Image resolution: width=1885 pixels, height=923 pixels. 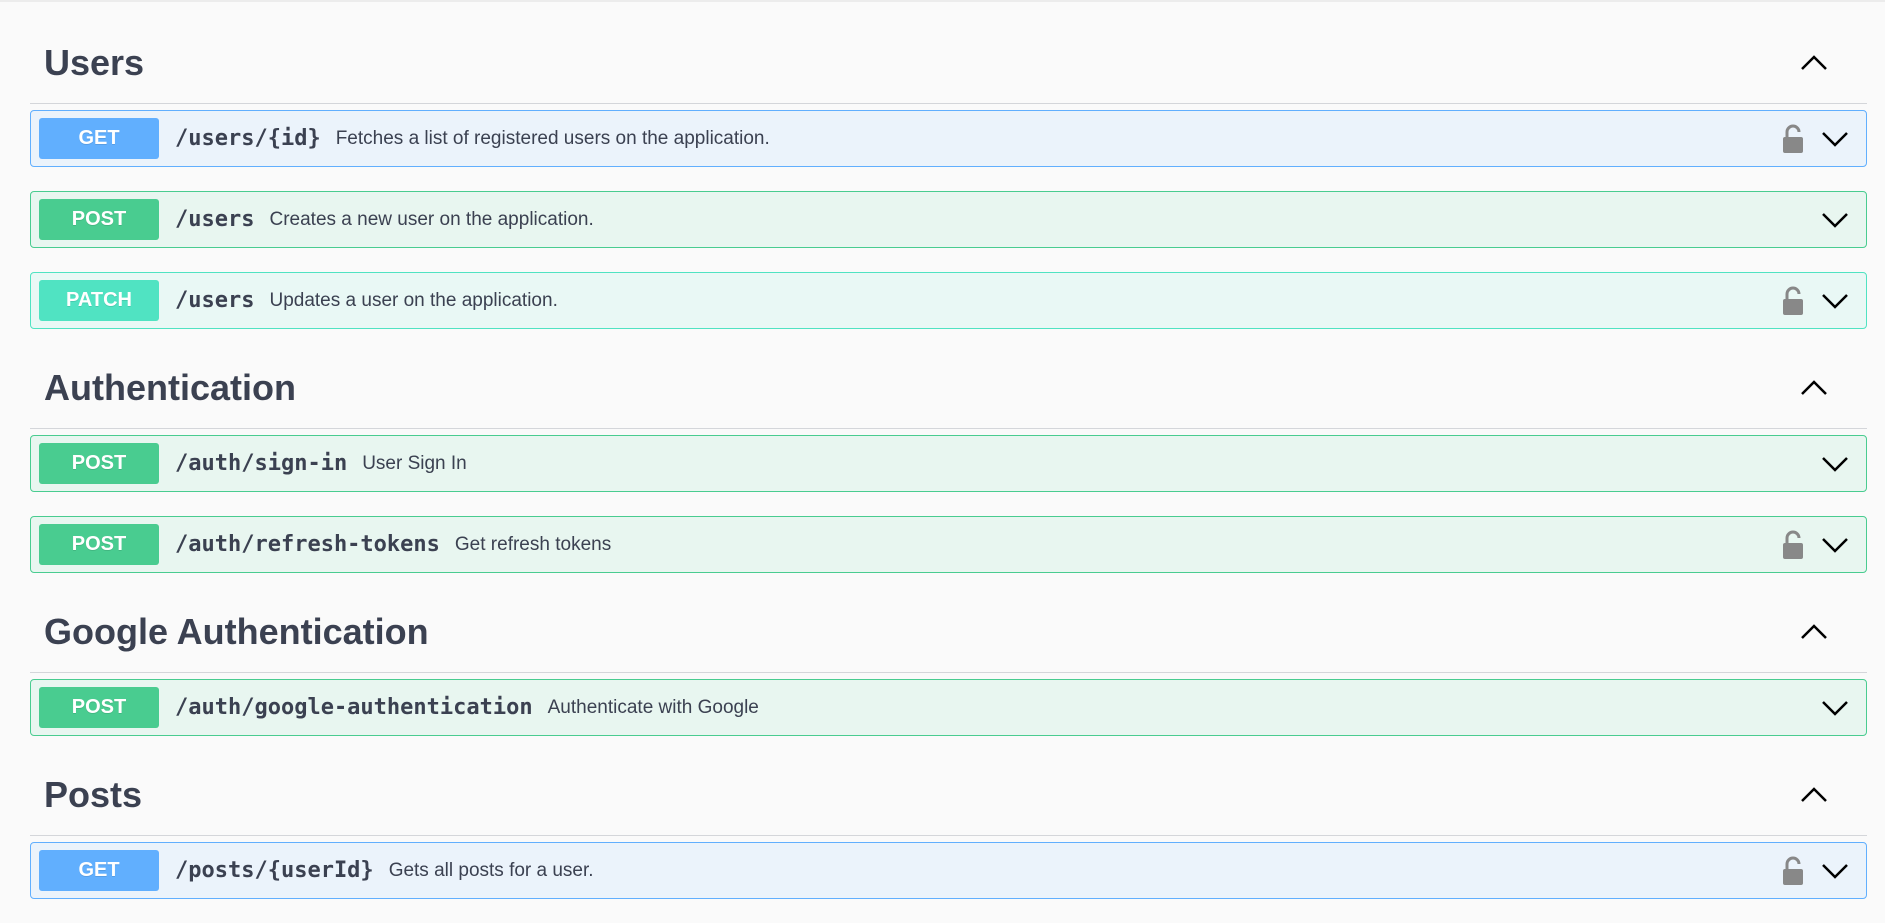 What do you see at coordinates (93, 794) in the screenshot?
I see `section-title: Posts` at bounding box center [93, 794].